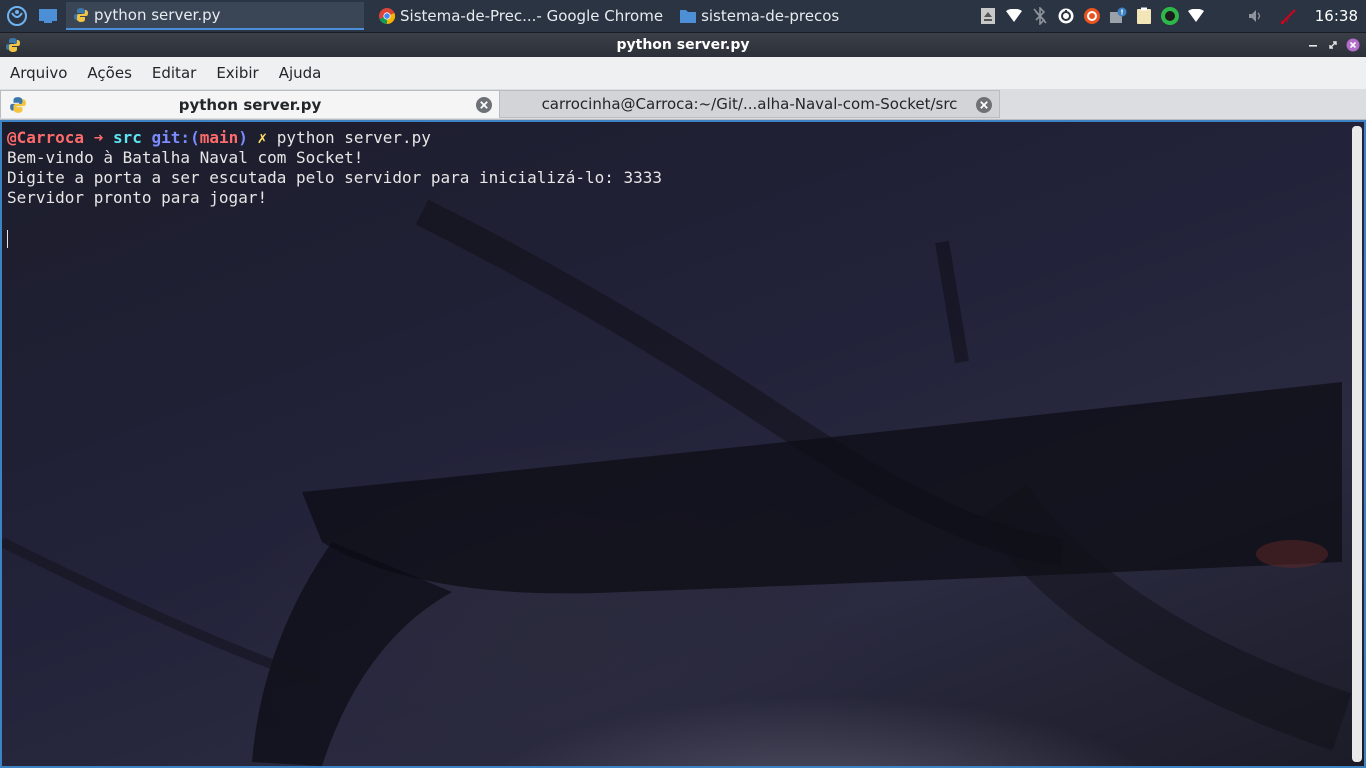  I want to click on window-controls, so click(1332, 45).